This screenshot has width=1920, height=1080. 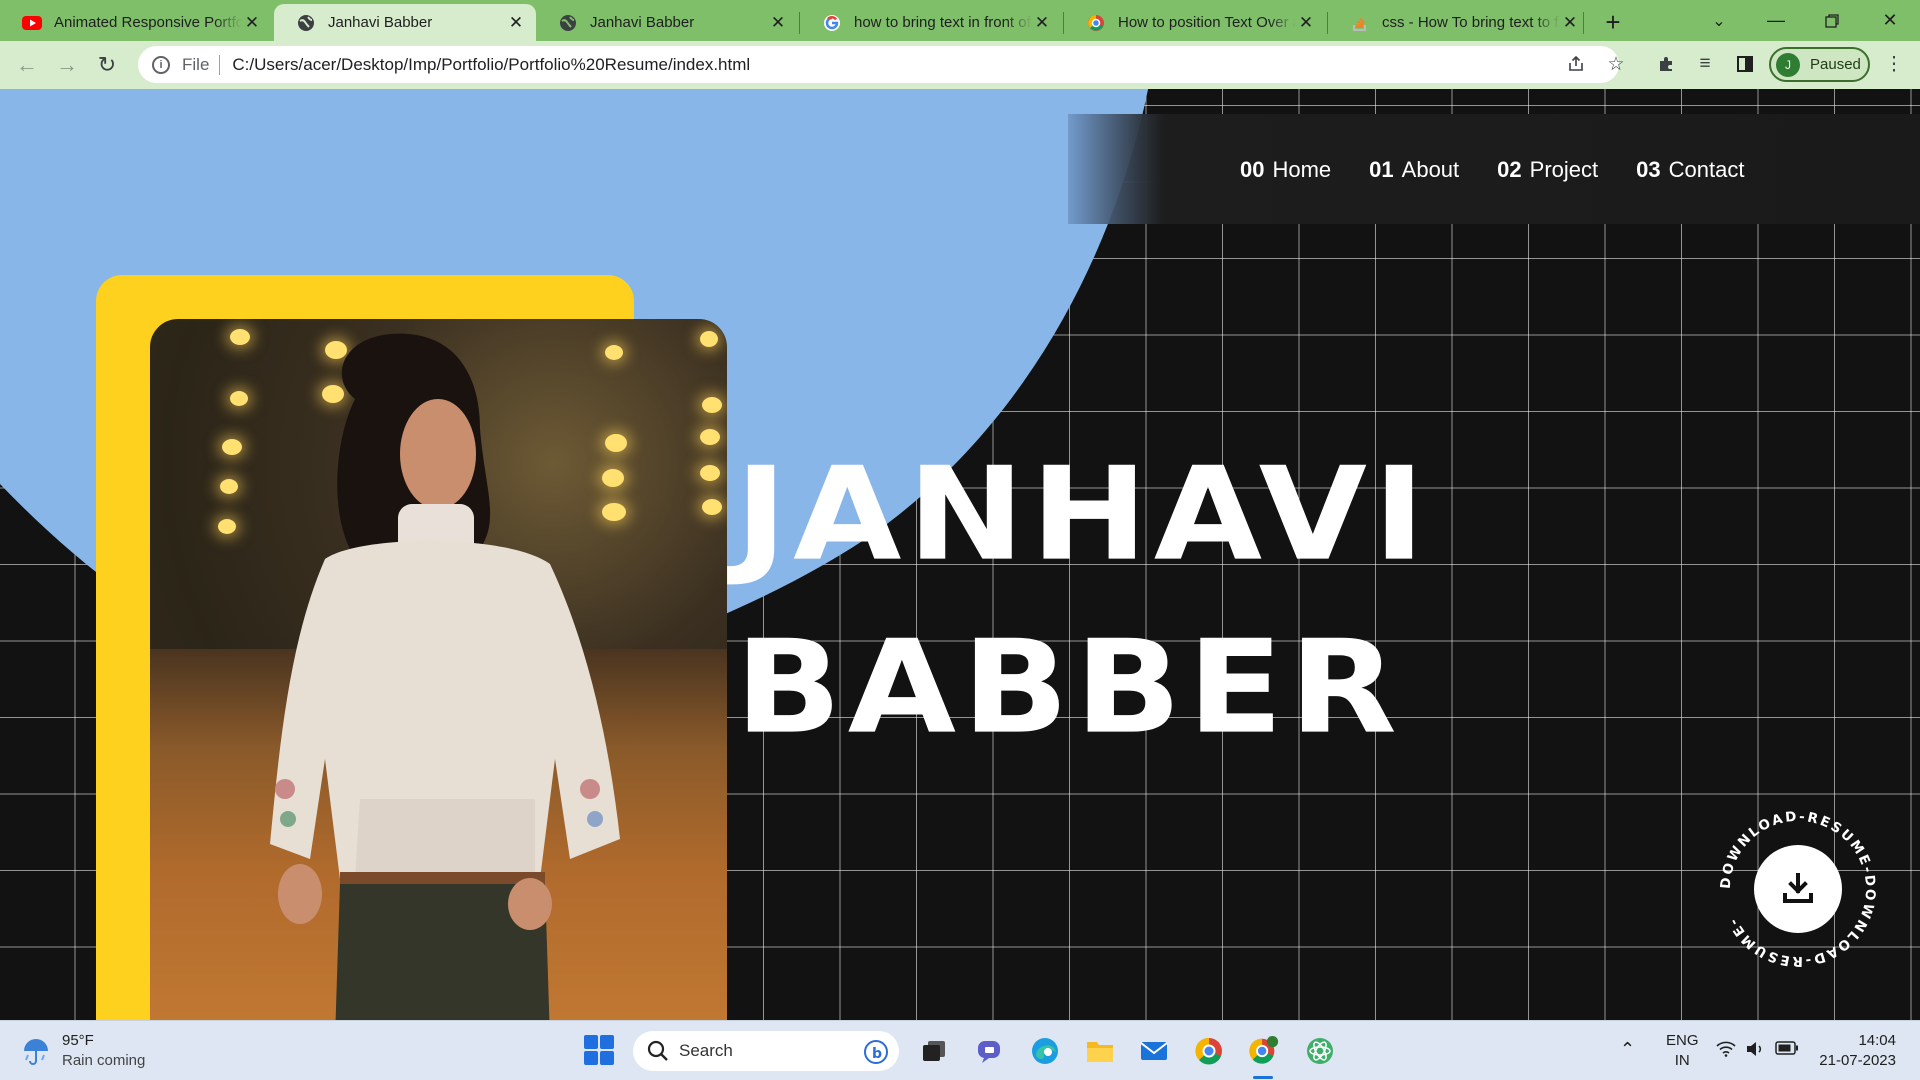 I want to click on person-figure, so click(x=445, y=676).